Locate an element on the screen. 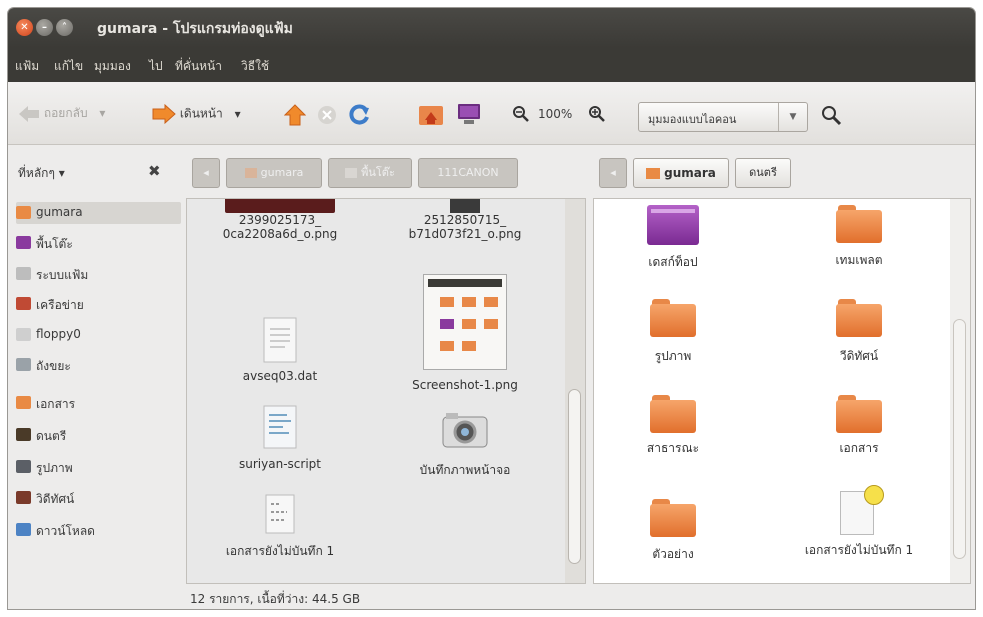  file-name: บันทึกภาพหน้าจอ is located at coordinates (465, 470).